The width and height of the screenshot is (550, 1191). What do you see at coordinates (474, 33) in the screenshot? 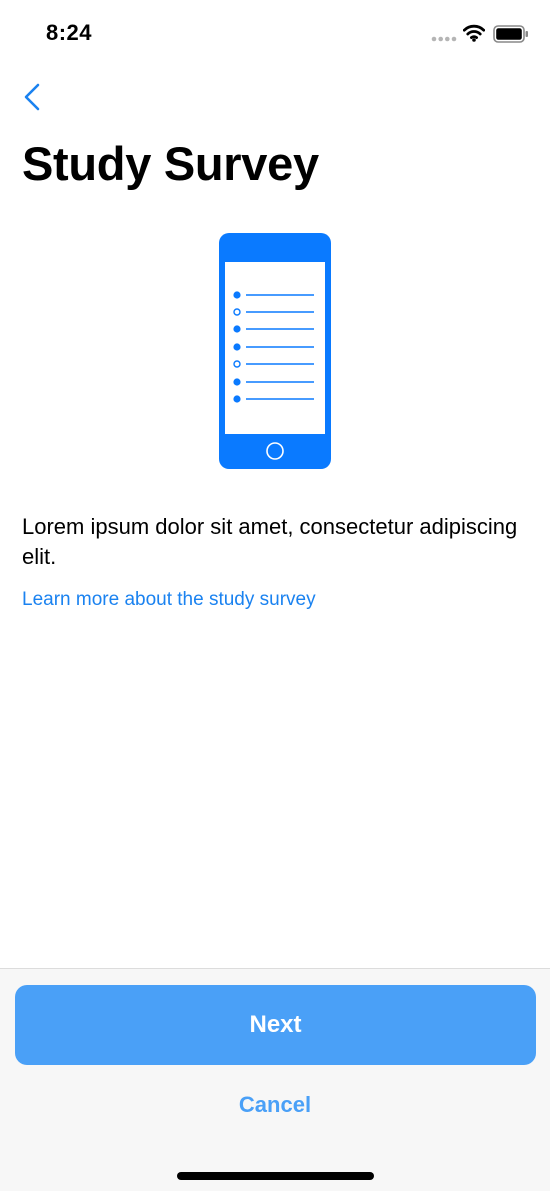
I see `wifi-icon` at bounding box center [474, 33].